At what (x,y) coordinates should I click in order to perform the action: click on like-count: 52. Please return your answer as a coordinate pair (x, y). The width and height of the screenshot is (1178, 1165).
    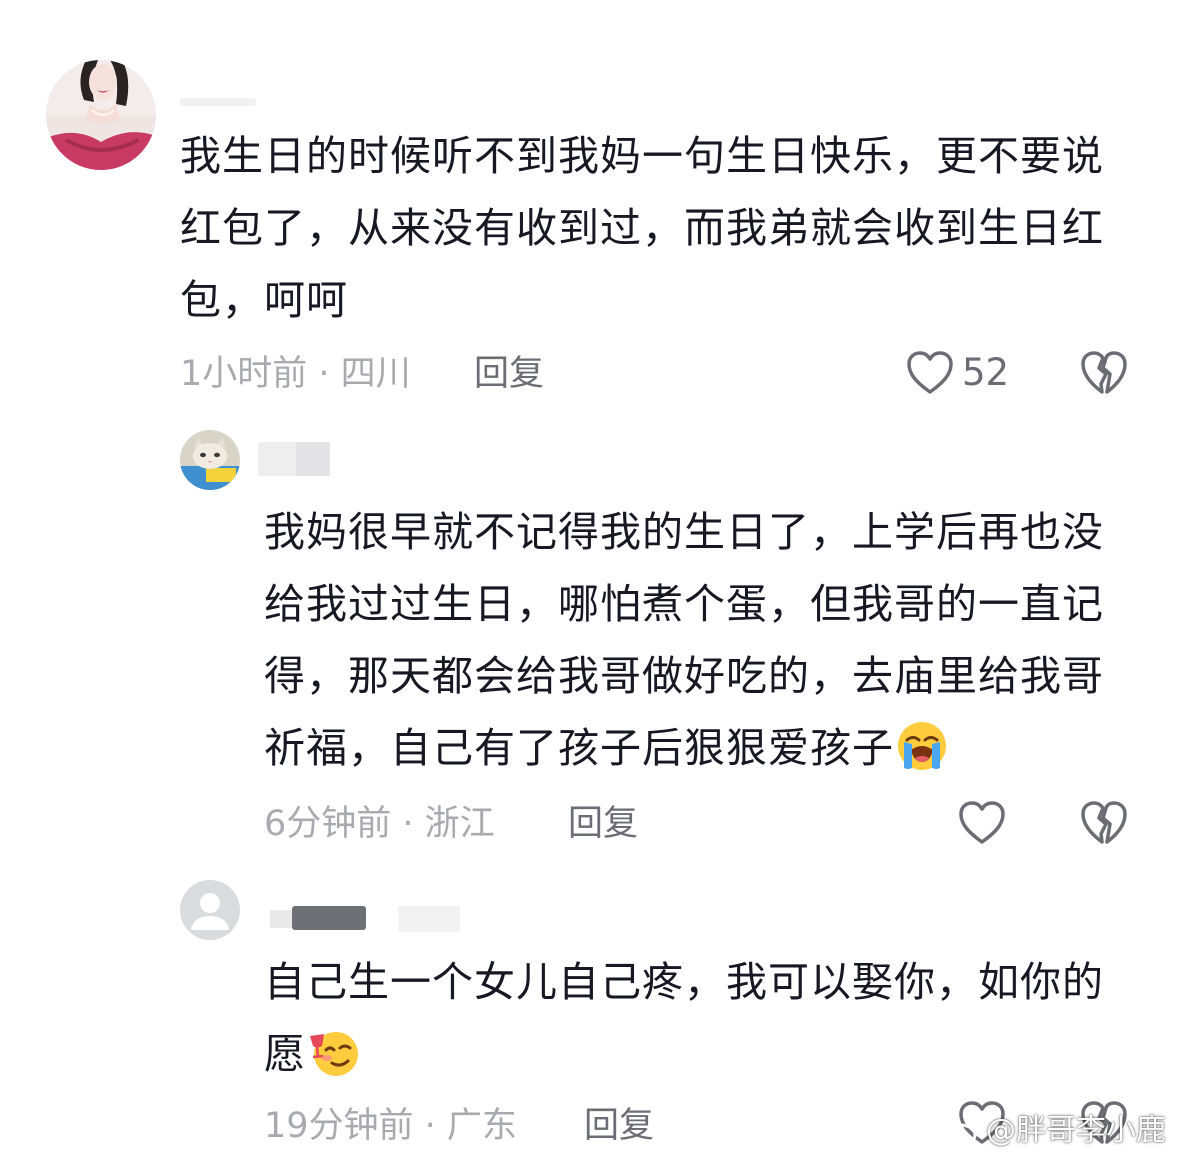
    Looking at the image, I should click on (986, 372).